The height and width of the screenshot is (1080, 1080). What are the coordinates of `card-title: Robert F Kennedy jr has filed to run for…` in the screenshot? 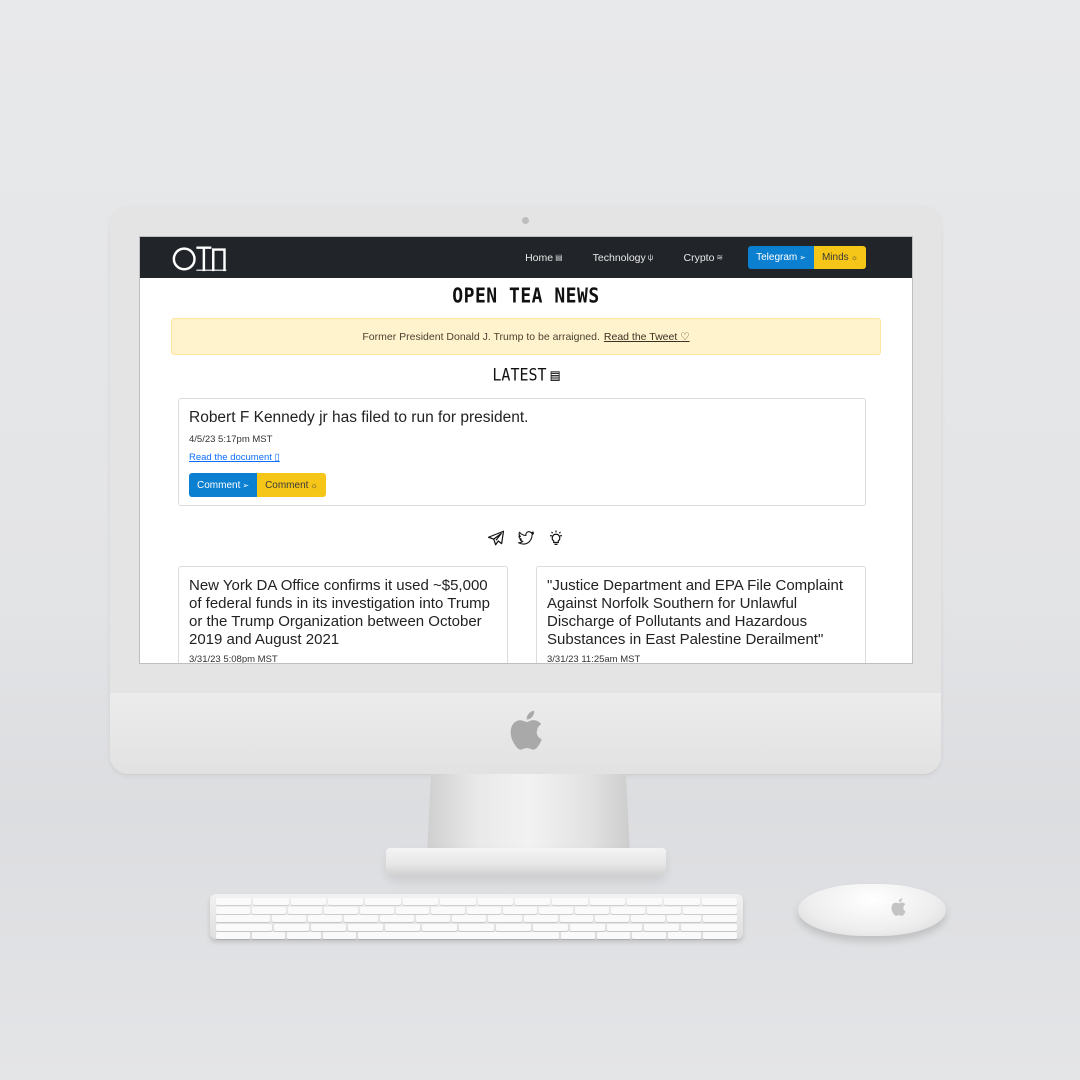 It's located at (359, 417).